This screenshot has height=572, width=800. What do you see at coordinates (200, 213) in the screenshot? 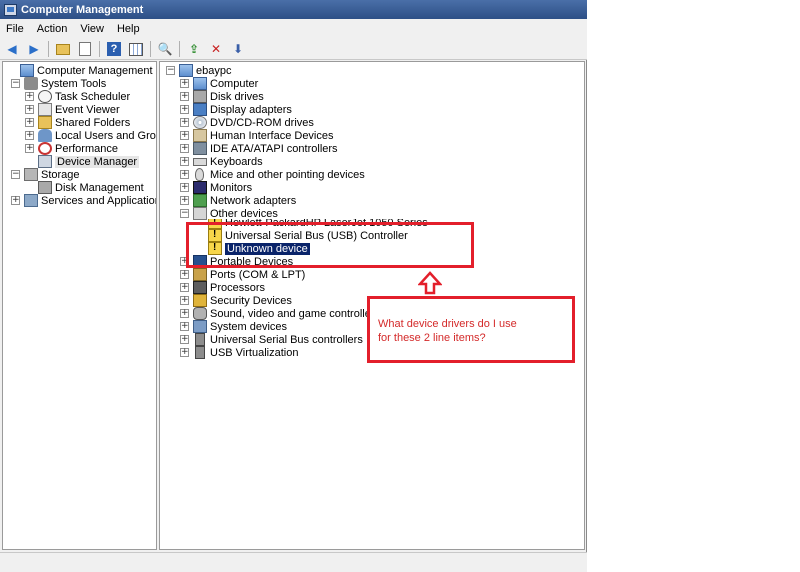
I see `other-devices-icon` at bounding box center [200, 213].